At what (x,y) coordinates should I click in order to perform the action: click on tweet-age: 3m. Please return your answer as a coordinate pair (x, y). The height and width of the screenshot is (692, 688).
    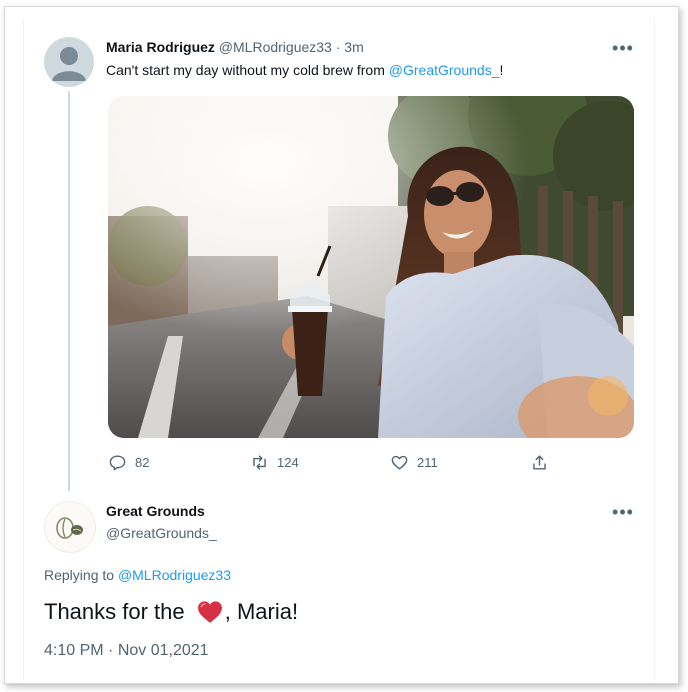
    Looking at the image, I should click on (353, 47).